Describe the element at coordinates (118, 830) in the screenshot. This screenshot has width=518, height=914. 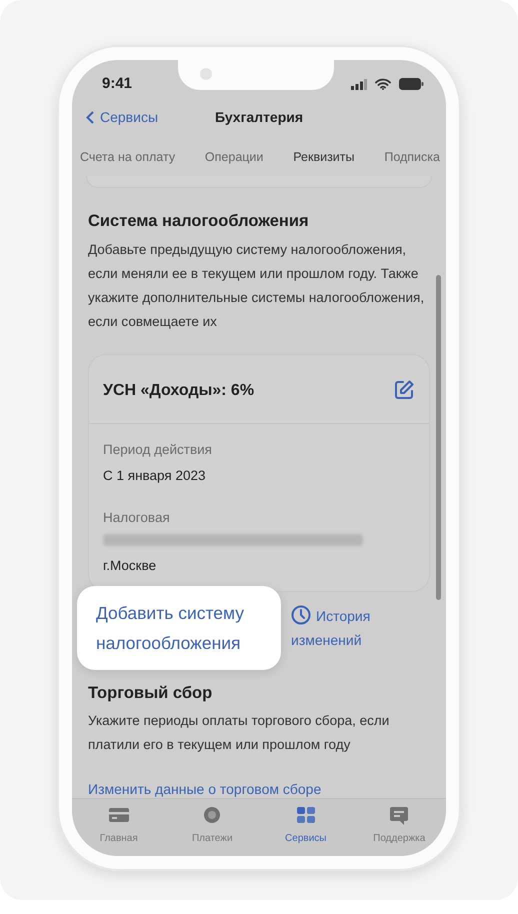
I see `nav-tab: Главная` at that location.